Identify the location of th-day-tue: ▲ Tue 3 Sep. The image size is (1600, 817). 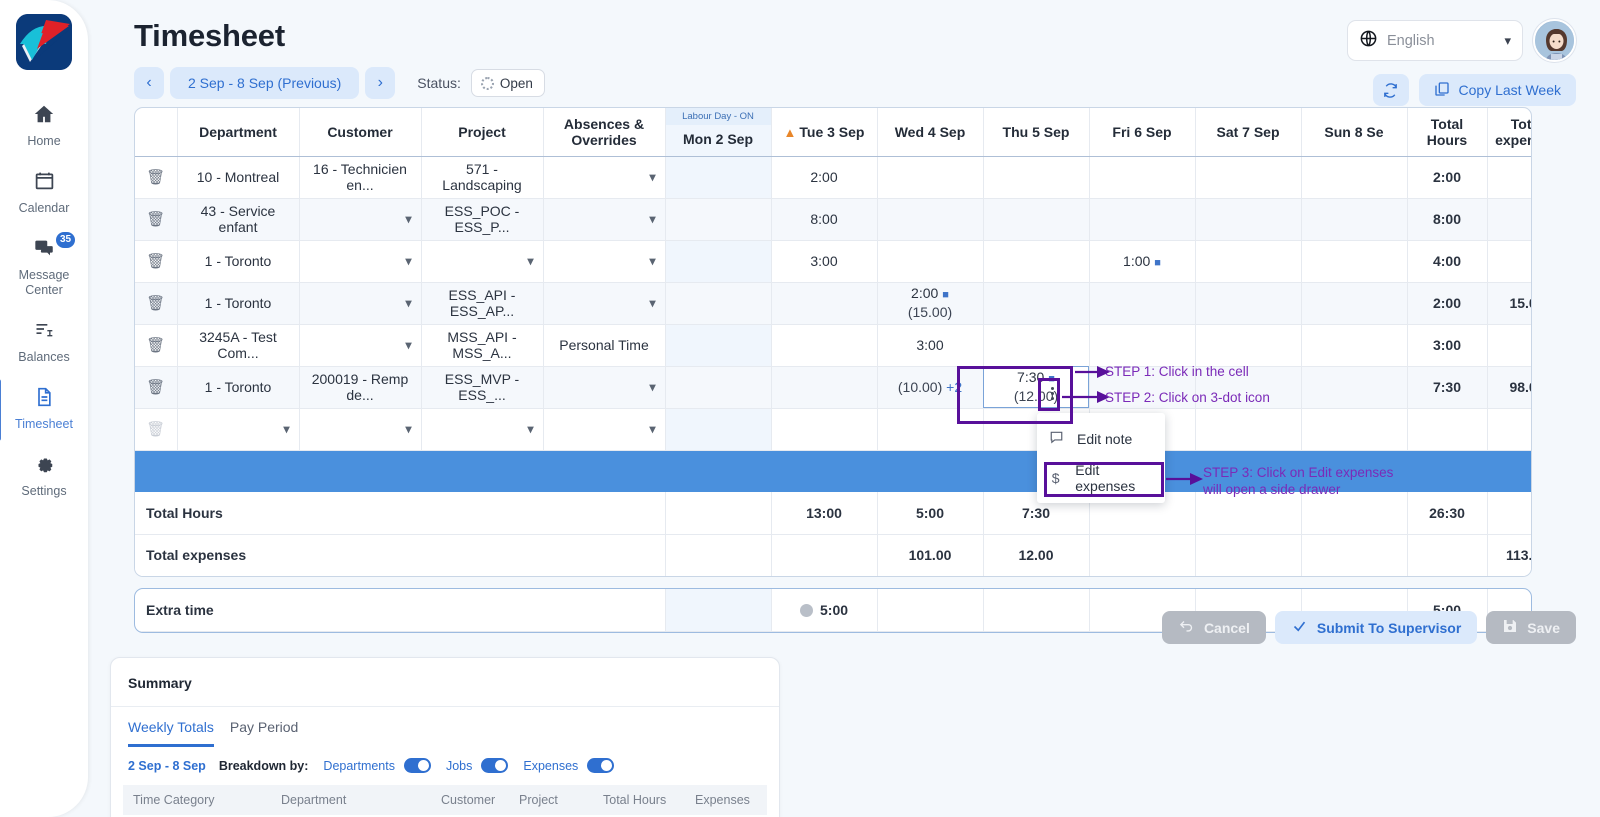
(824, 132).